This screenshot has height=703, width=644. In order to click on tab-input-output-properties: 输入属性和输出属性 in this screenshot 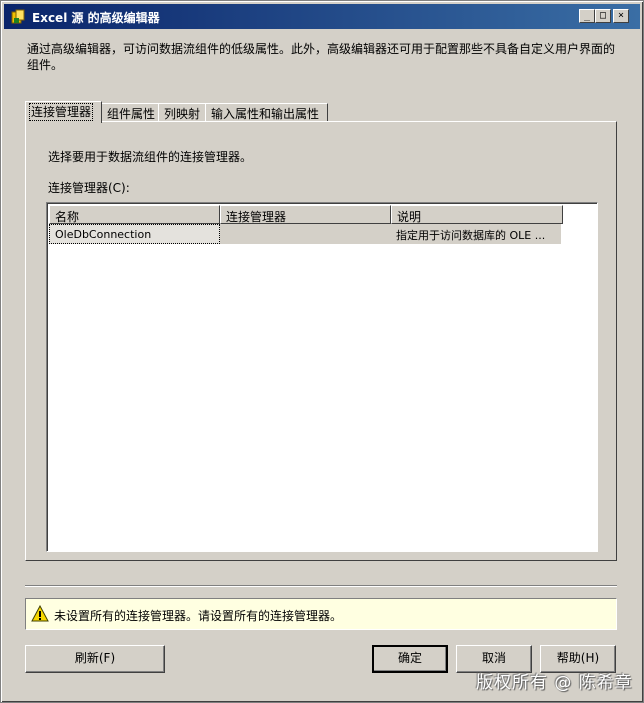, I will do `click(266, 112)`.